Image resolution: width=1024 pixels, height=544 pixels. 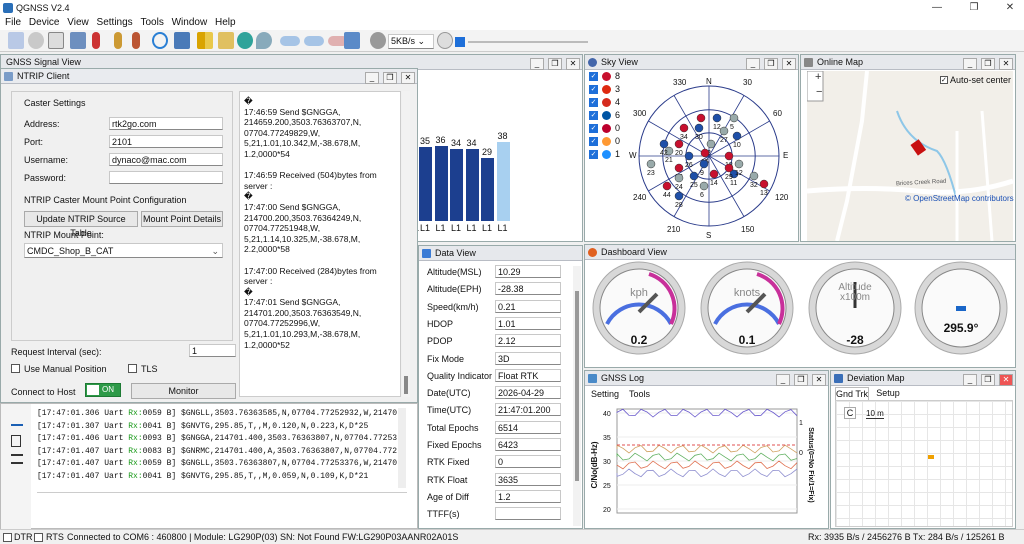 What do you see at coordinates (225, 23) in the screenshot?
I see `menu-help: Help` at bounding box center [225, 23].